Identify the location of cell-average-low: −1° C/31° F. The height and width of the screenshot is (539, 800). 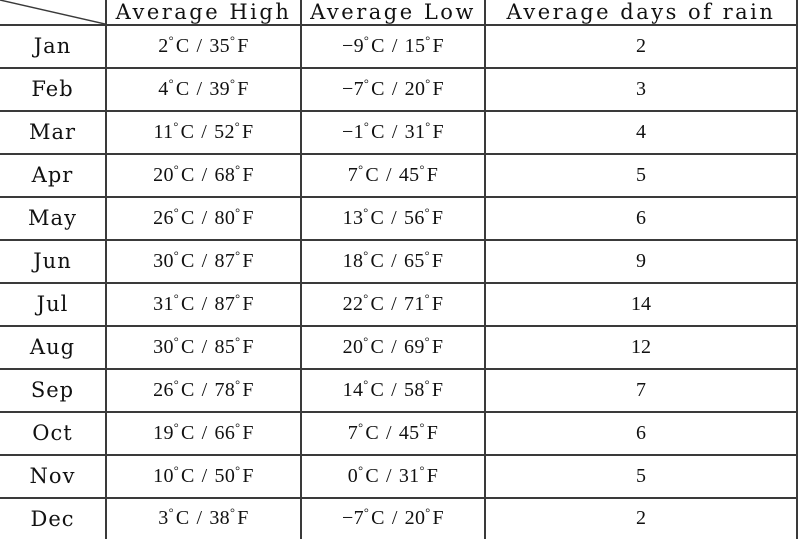
(393, 132).